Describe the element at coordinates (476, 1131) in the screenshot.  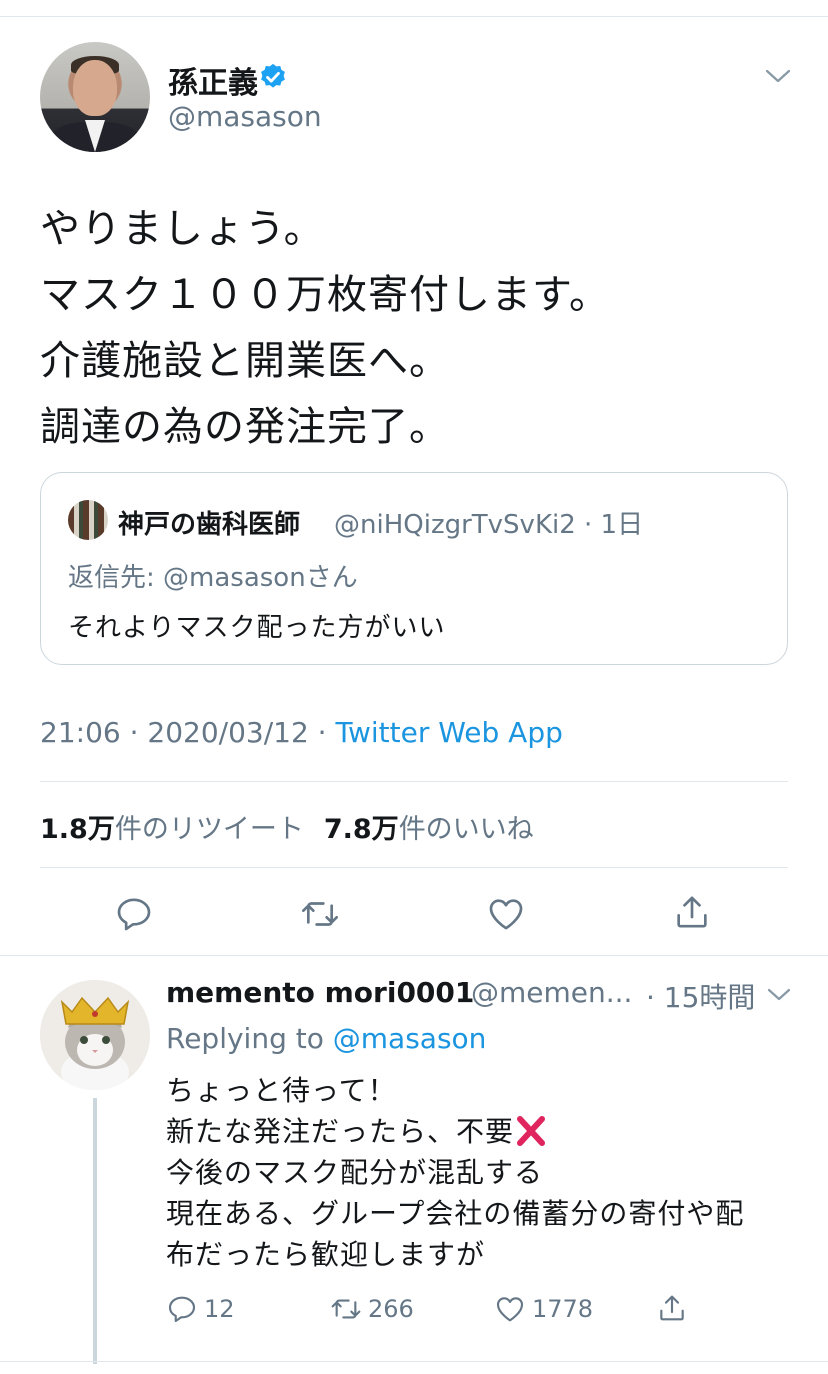
I see `reply-line: 新たな発注だったら、不要` at that location.